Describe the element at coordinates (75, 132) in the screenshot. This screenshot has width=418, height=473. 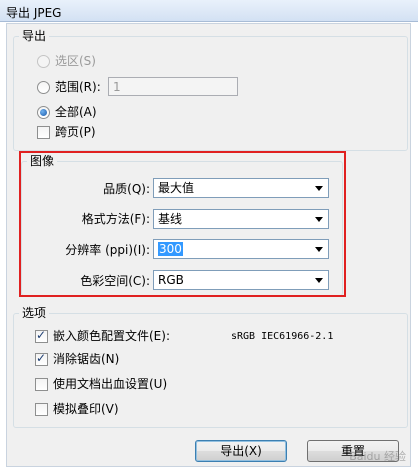
I see `spreads-label: 跨页(P)` at that location.